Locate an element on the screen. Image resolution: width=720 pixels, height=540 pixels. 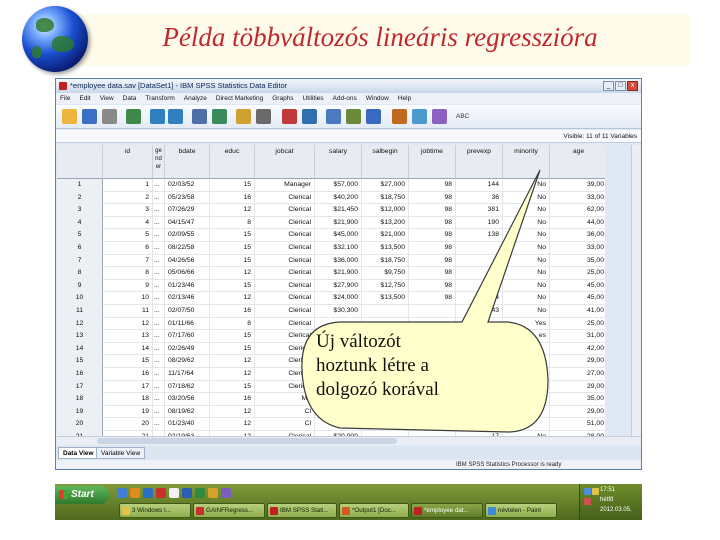
cell-id: 7 is located at coordinates (128, 261).